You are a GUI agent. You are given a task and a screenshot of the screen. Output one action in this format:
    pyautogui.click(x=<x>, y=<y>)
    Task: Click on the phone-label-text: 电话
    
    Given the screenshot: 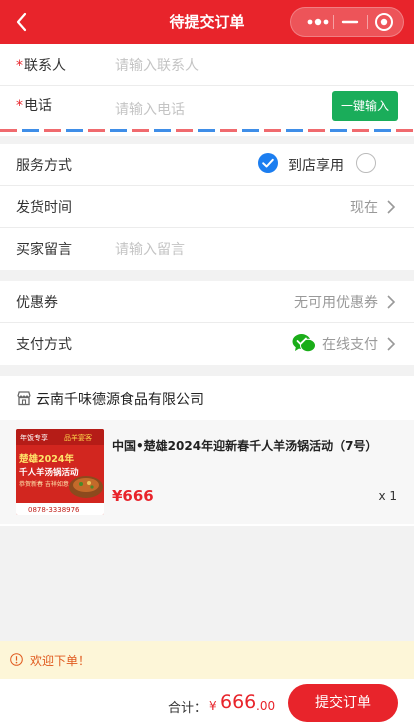 What is the action you would take?
    pyautogui.click(x=38, y=106)
    